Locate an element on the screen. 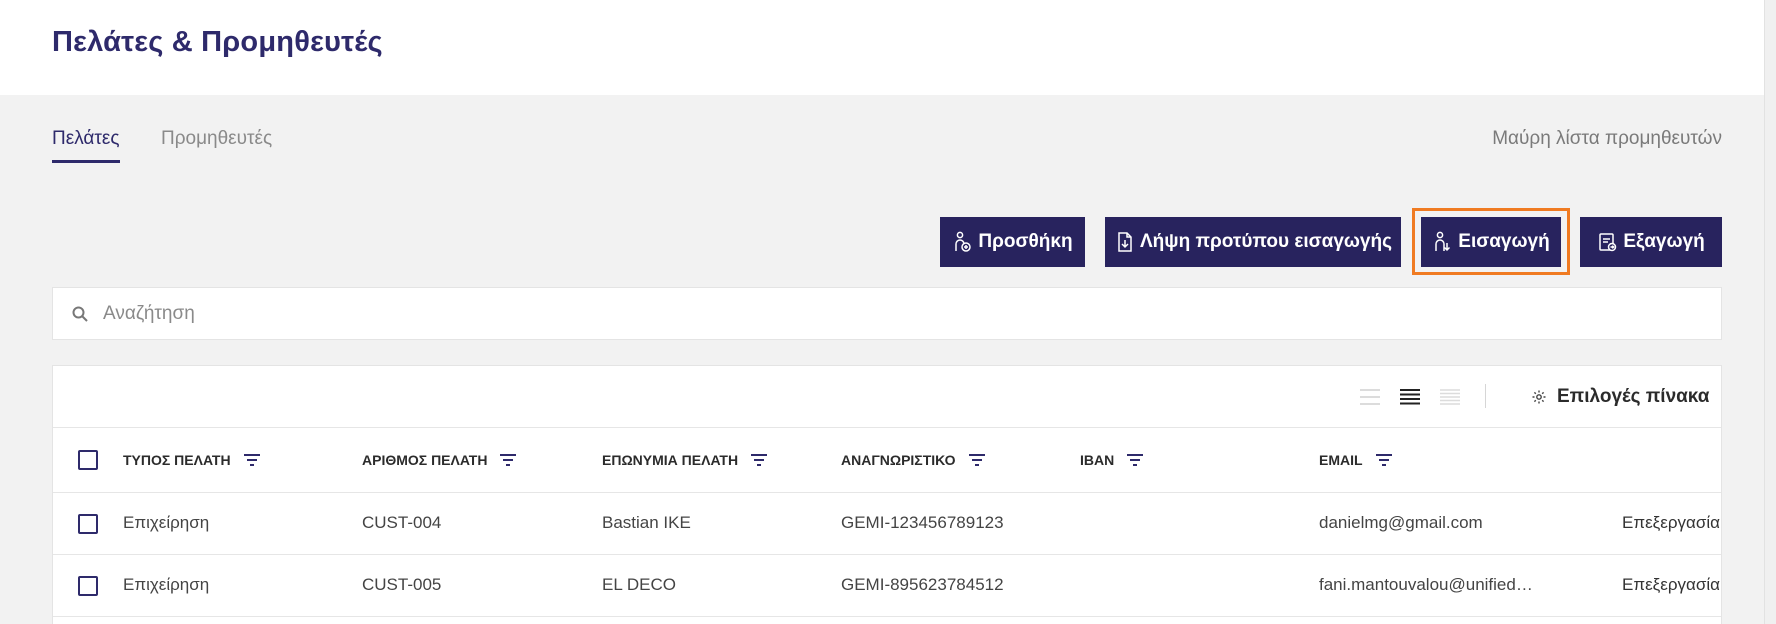  density-standard-icon is located at coordinates (1410, 397).